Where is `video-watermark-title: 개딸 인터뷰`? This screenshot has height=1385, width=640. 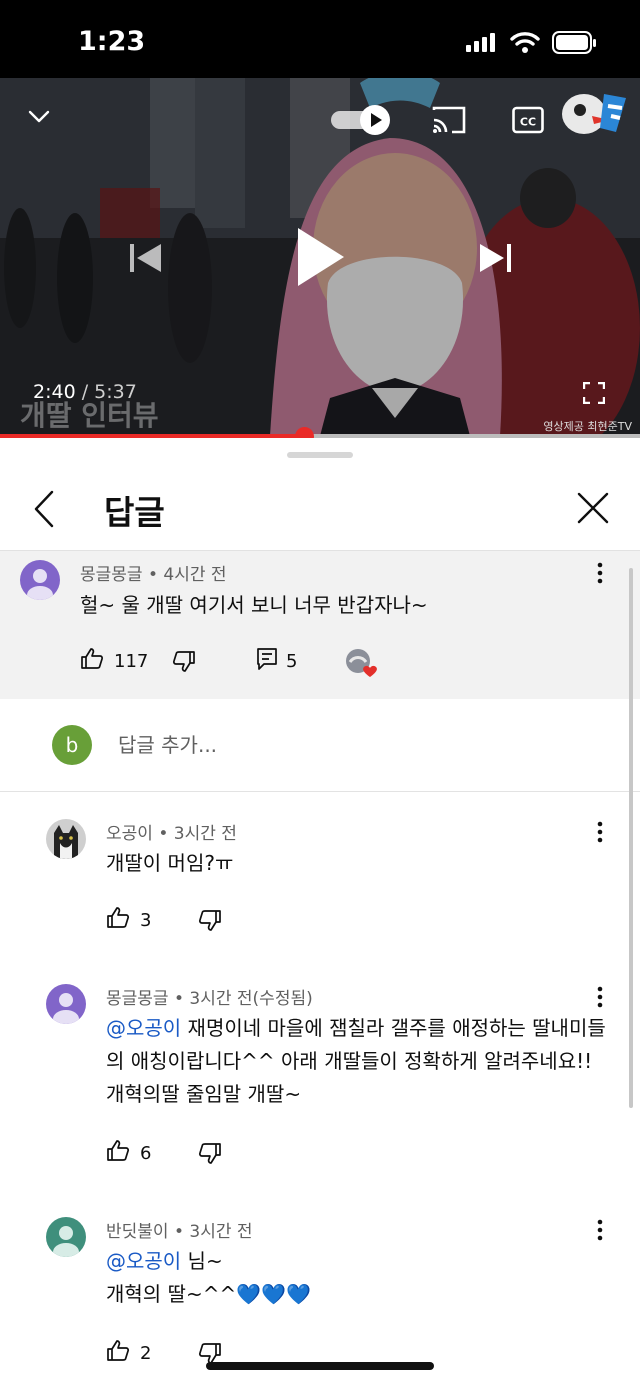 video-watermark-title: 개딸 인터뷰 is located at coordinates (89, 415).